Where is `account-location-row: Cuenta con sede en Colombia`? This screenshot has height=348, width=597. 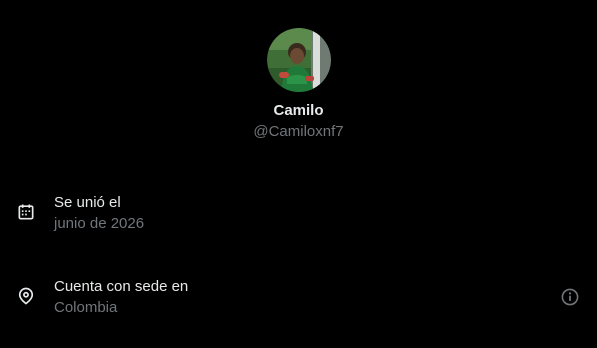
account-location-row: Cuenta con sede en Colombia is located at coordinates (298, 298).